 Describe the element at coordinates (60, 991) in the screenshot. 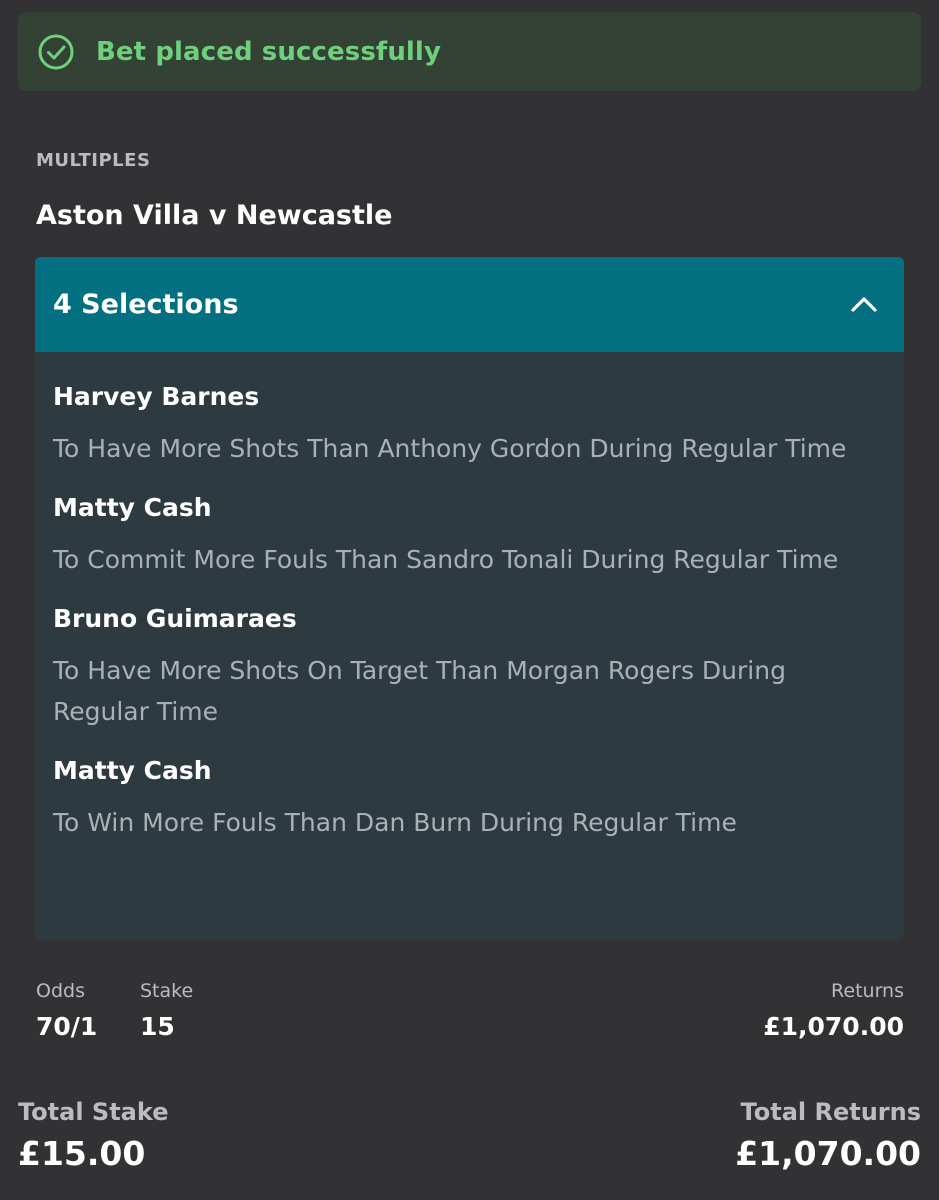

I see `odds-label: Odds` at that location.